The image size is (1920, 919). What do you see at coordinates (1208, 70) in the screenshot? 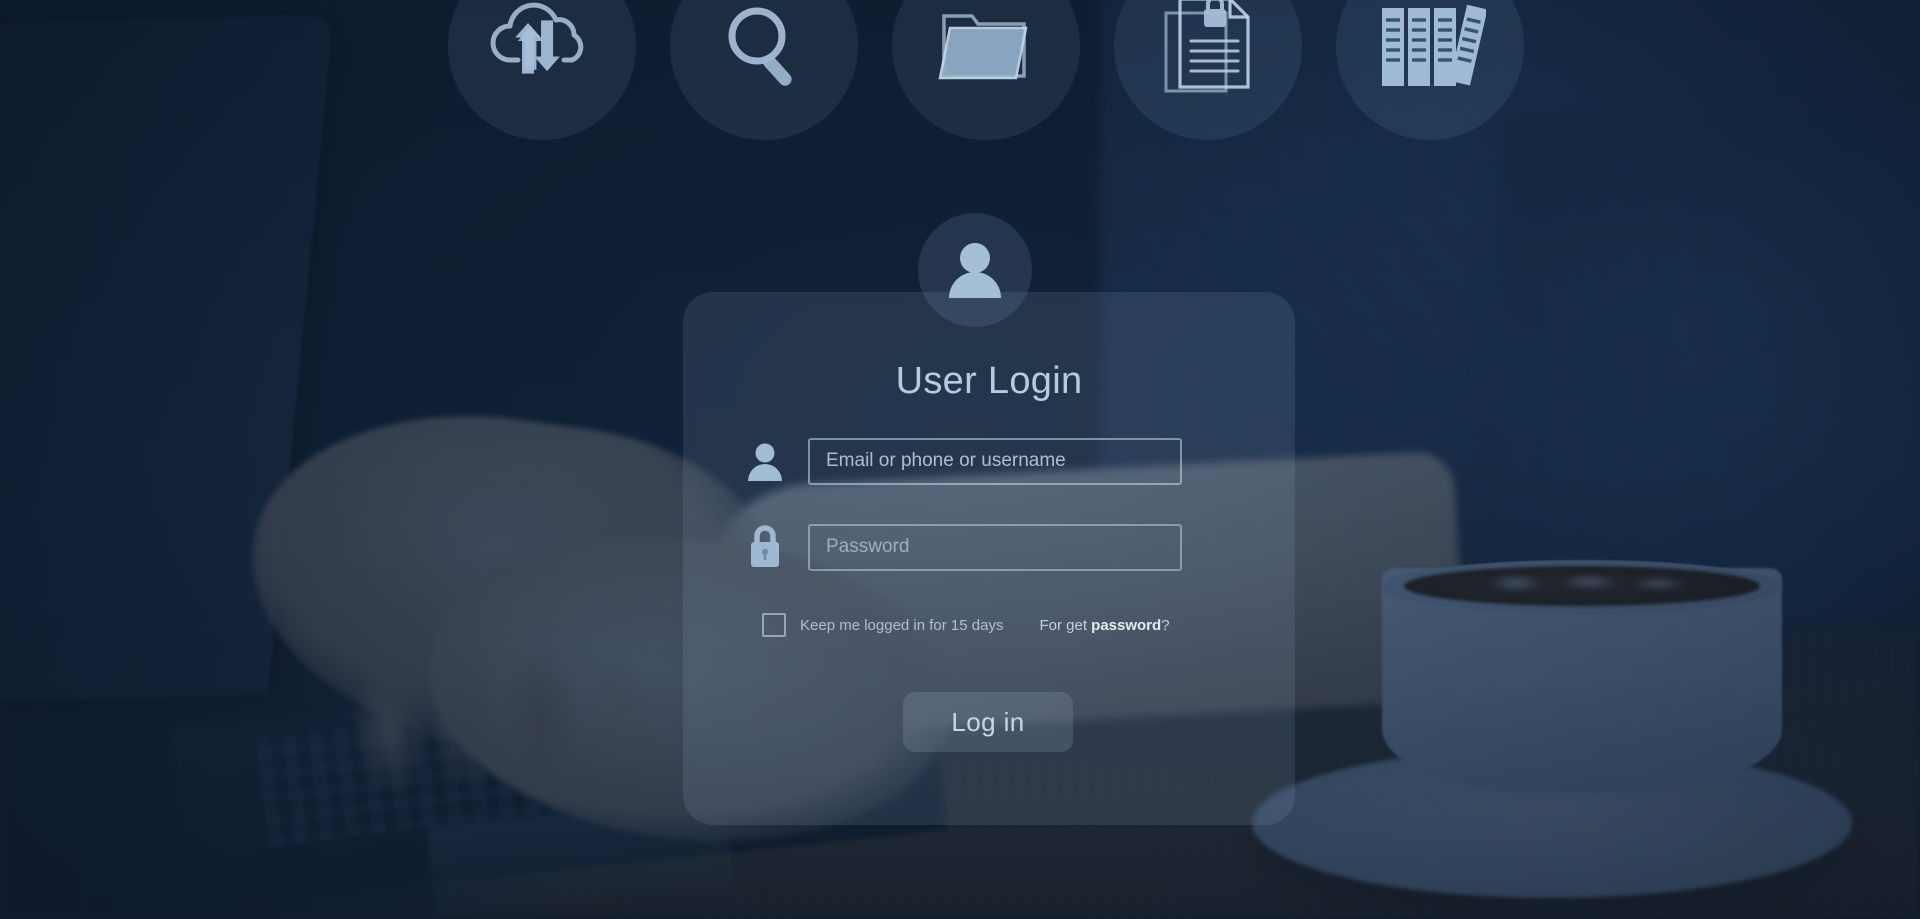
I see `secure-document-icon` at bounding box center [1208, 70].